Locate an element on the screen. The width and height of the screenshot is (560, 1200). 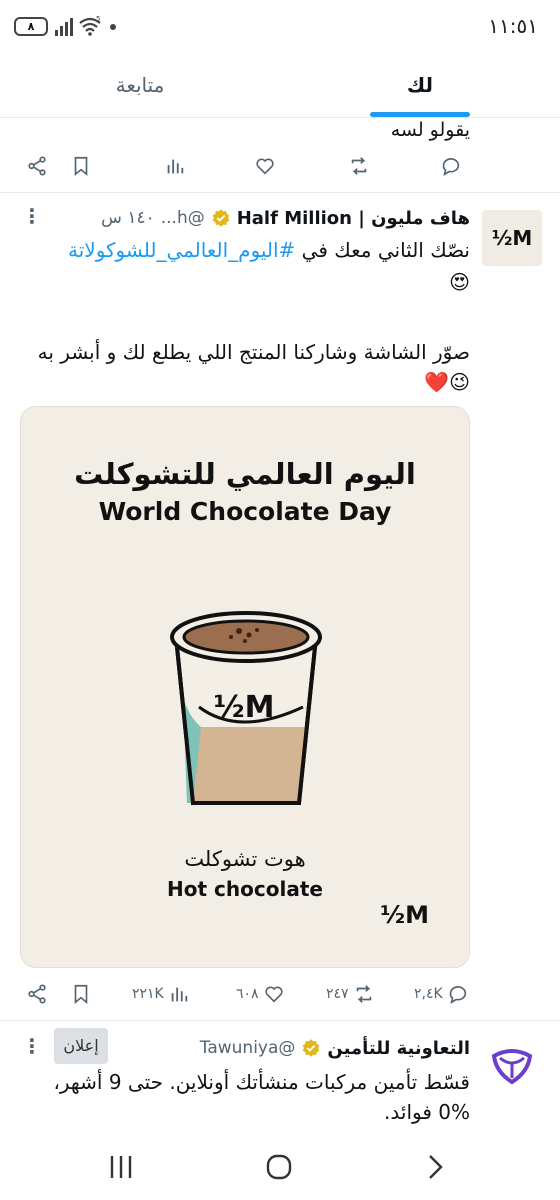
ad-author-name: التعاونية للتأمين is located at coordinates (398, 1048).